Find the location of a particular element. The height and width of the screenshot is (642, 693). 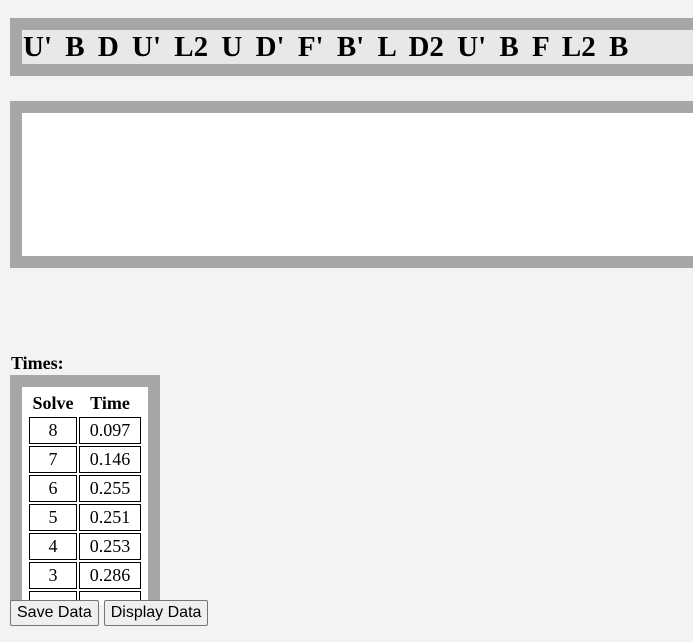

table-row: 6 0.255 is located at coordinates (85, 488).